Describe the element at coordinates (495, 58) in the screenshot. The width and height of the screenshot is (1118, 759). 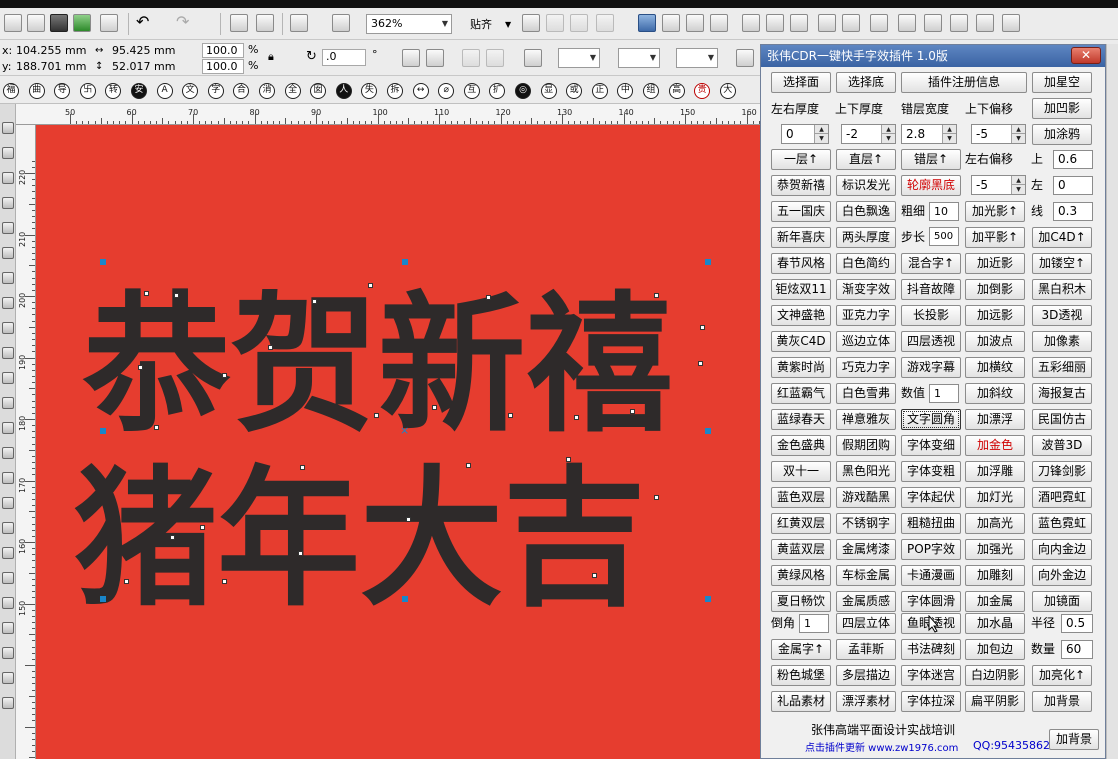
I see `line-icon` at that location.